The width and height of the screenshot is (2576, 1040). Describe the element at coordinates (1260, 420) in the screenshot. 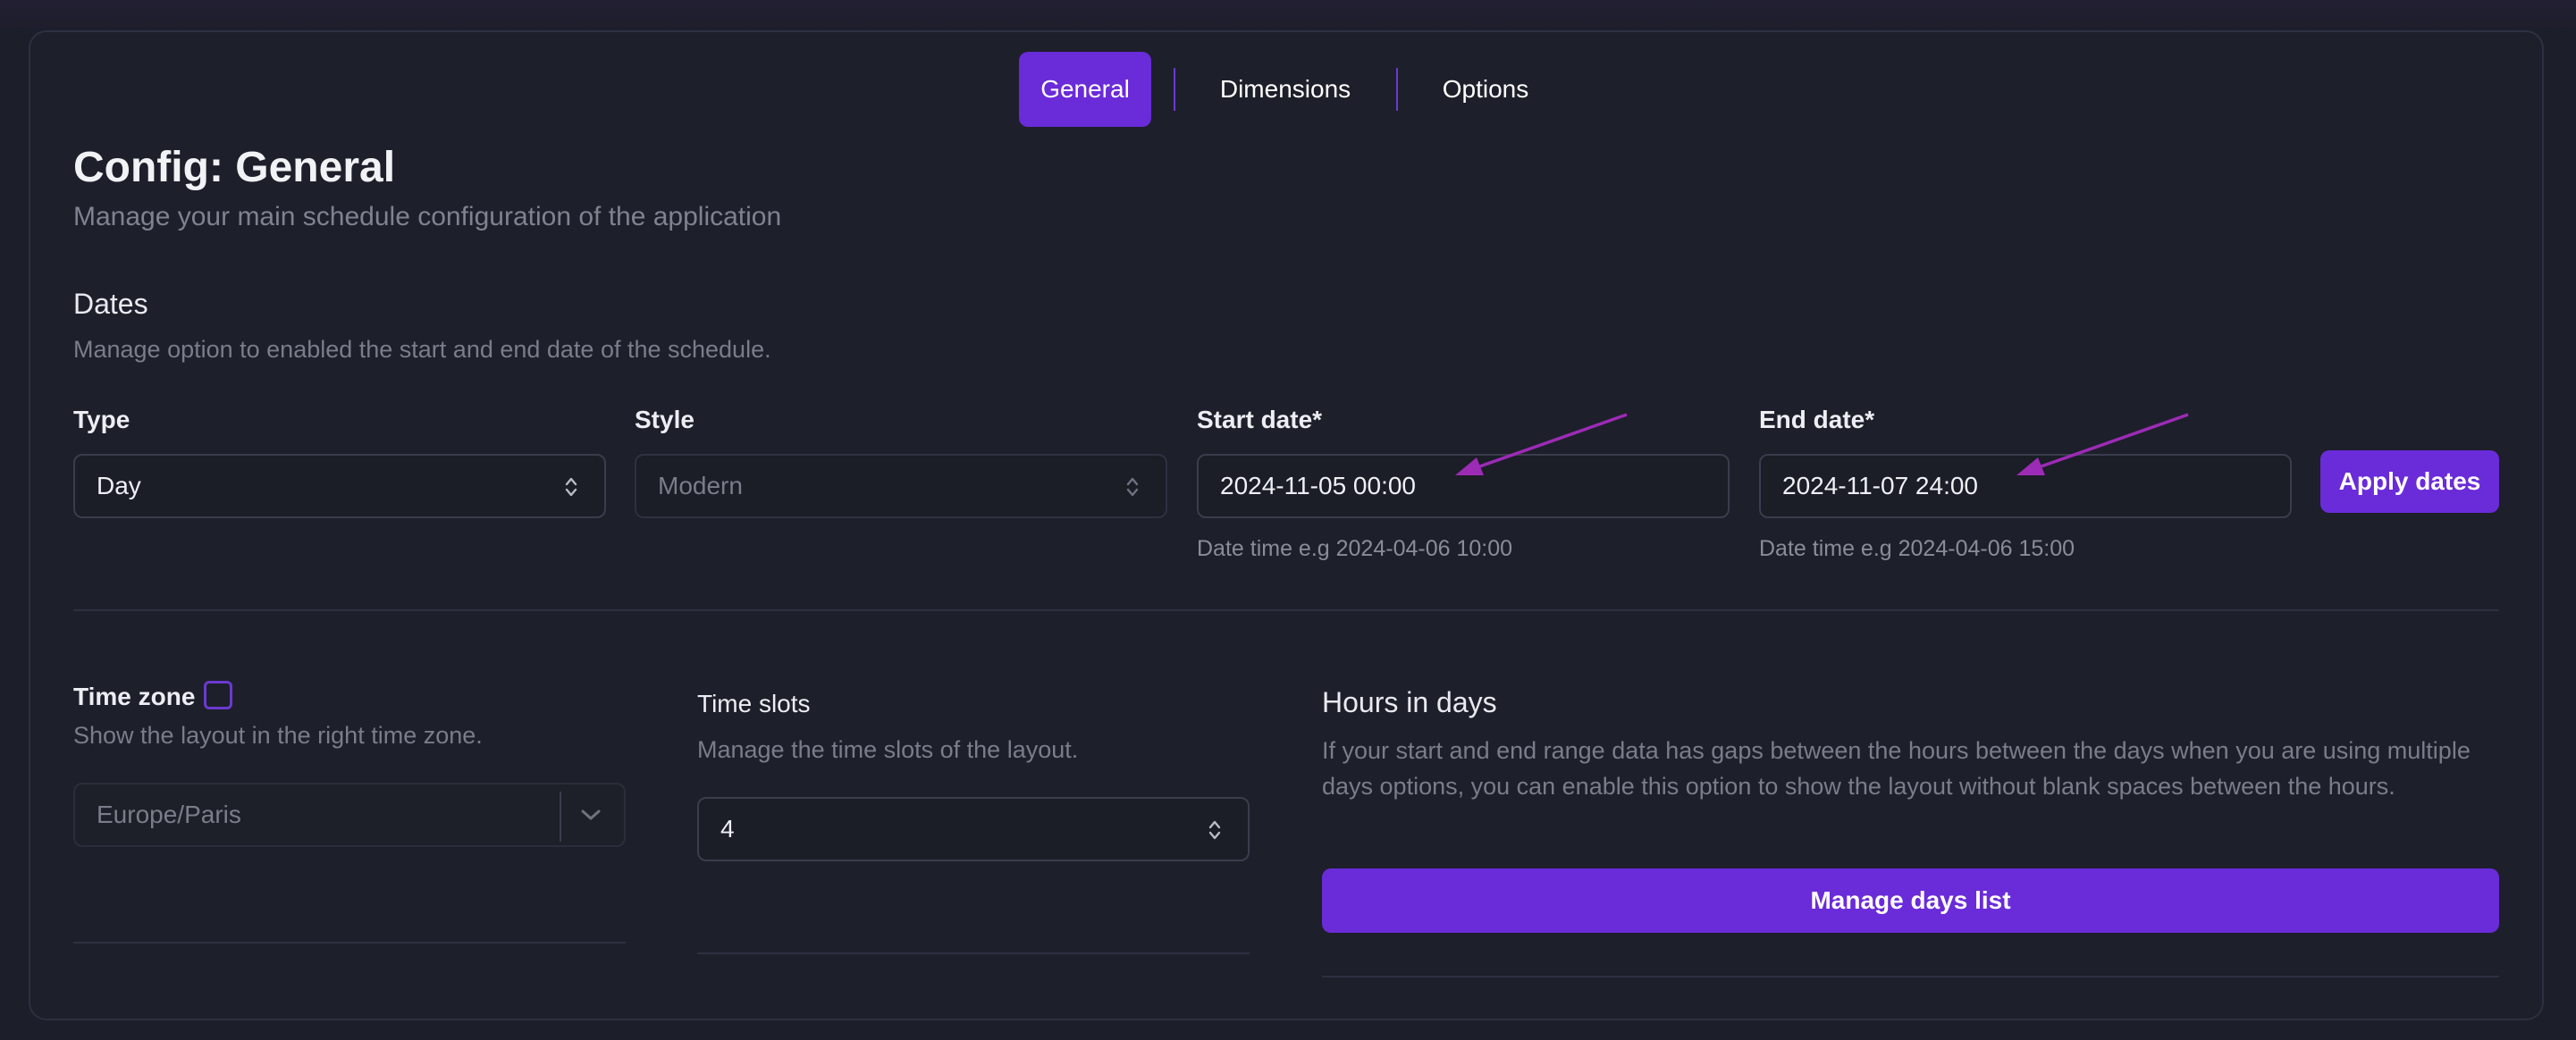

I see `start-date-label: Start date*` at that location.